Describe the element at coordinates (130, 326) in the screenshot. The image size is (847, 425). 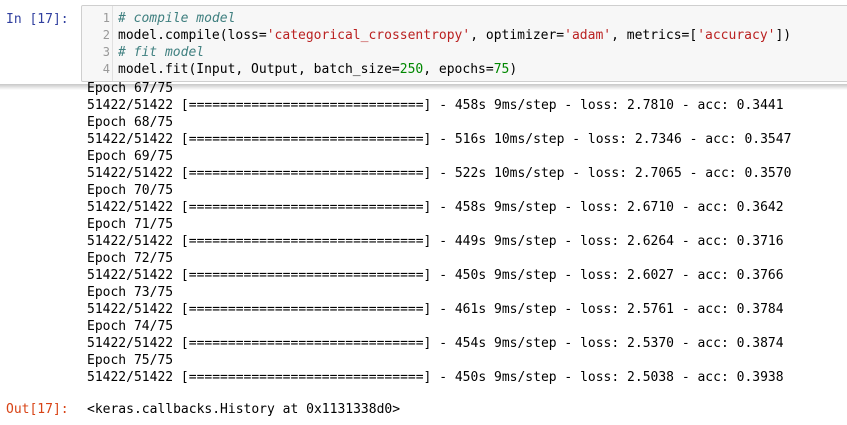
I see `epoch-header: Epoch 74/75` at that location.